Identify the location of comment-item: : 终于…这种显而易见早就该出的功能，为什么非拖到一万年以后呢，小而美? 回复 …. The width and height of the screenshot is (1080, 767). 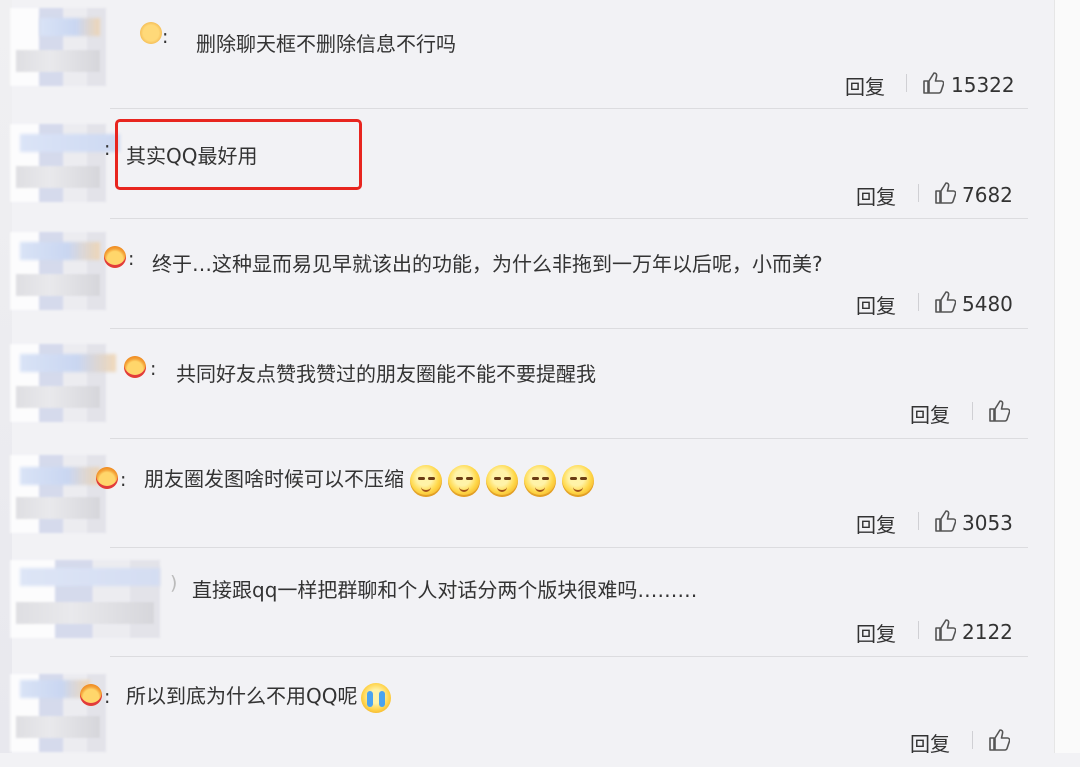
(527, 274).